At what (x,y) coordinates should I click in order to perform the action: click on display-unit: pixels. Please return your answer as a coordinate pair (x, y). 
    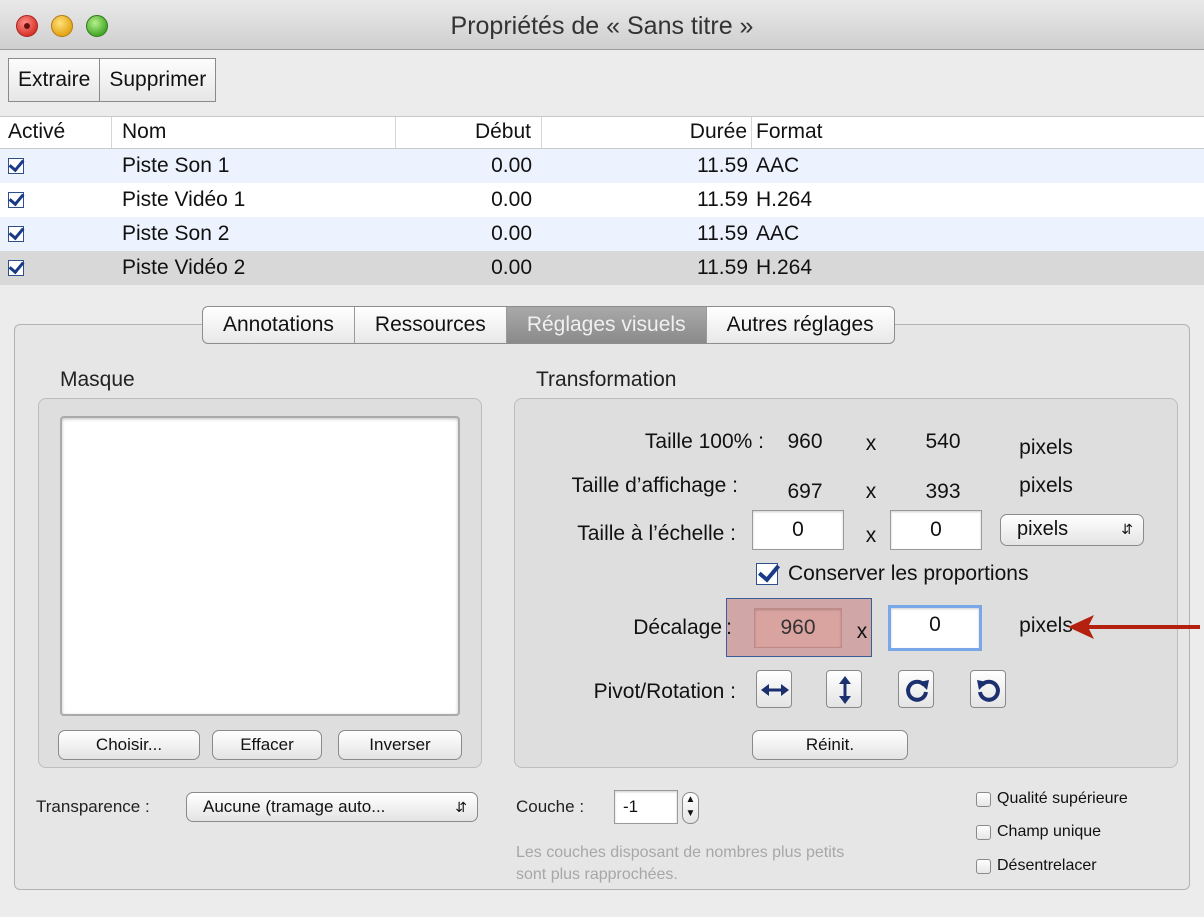
    Looking at the image, I should click on (1046, 485).